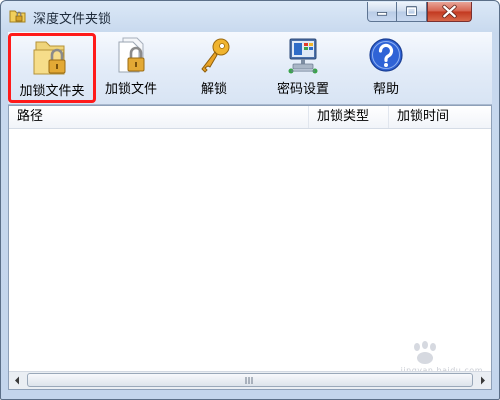  Describe the element at coordinates (17, 16) in the screenshot. I see `app-lock-icon` at that location.